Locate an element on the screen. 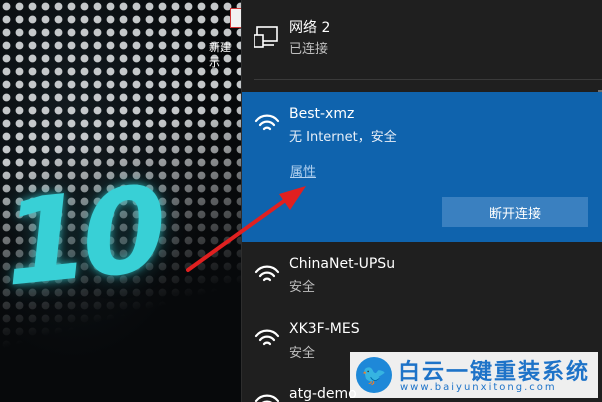 Image resolution: width=602 pixels, height=402 pixels. windows-10-logo: 10 is located at coordinates (84, 237).